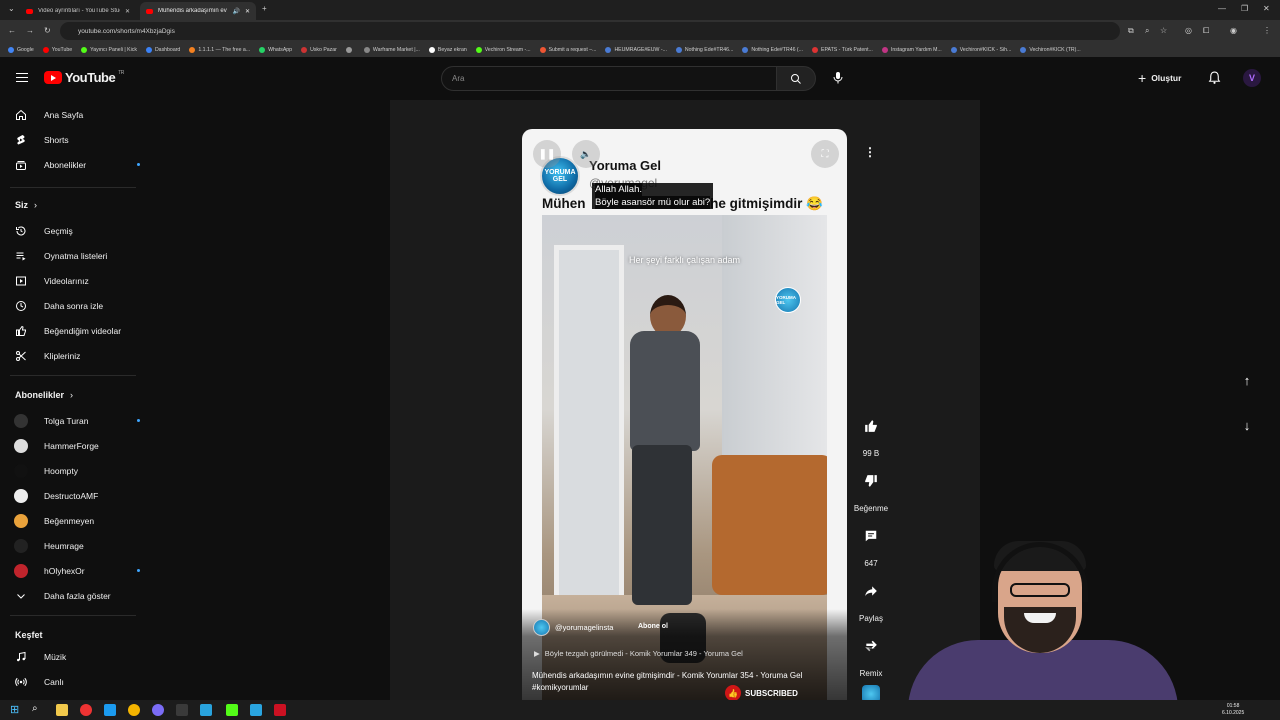 Image resolution: width=1280 pixels, height=720 pixels. Describe the element at coordinates (350, 49) in the screenshot. I see `bookmark-item` at that location.